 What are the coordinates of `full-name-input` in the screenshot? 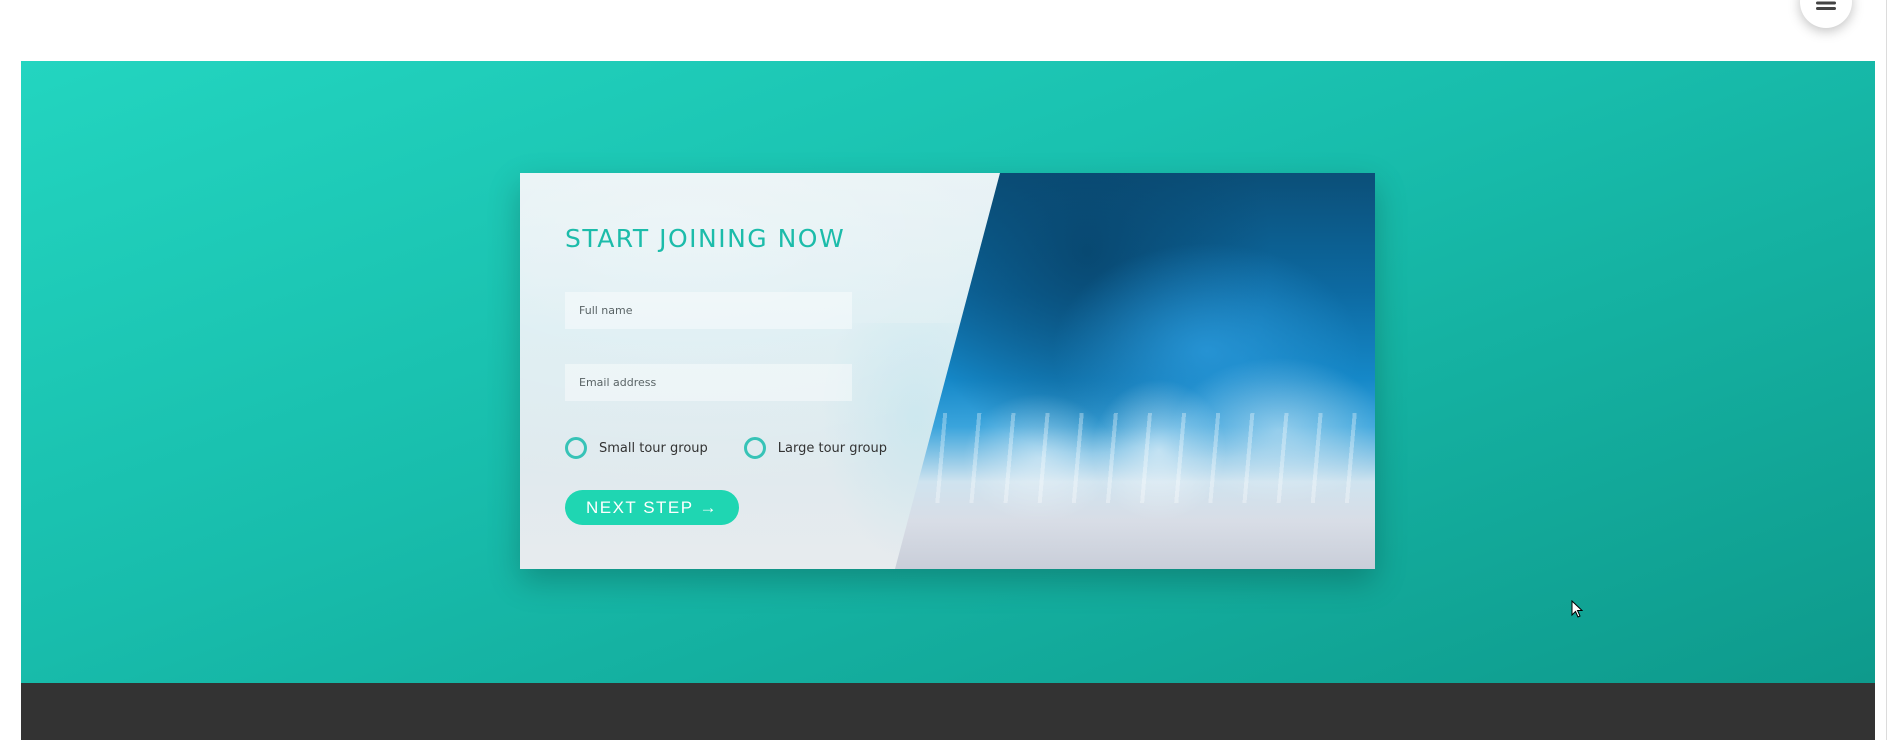 It's located at (708, 310).